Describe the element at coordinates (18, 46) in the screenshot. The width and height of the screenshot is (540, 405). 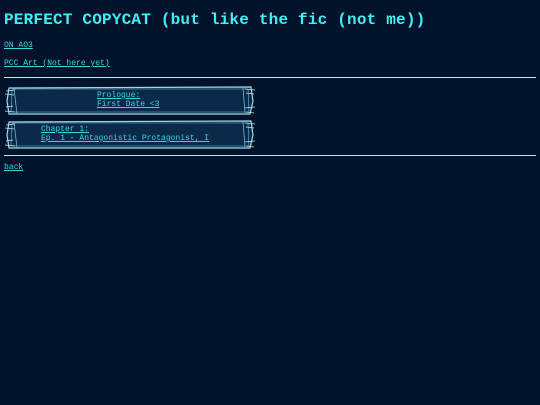
I see `ao3-link: ON AO3` at that location.